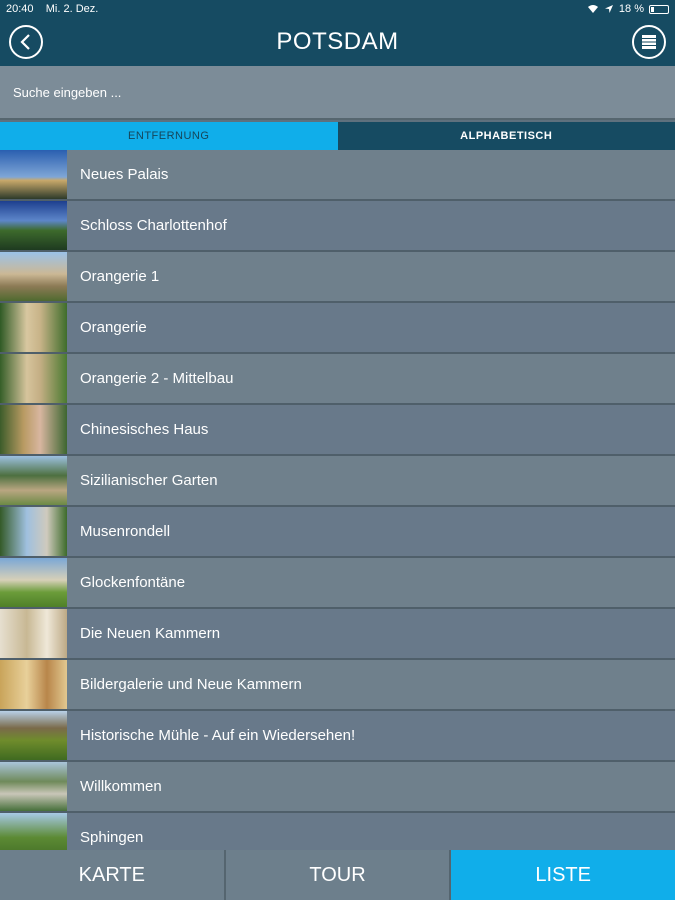  Describe the element at coordinates (125, 531) in the screenshot. I see `list-item-label: Musenrondell` at that location.